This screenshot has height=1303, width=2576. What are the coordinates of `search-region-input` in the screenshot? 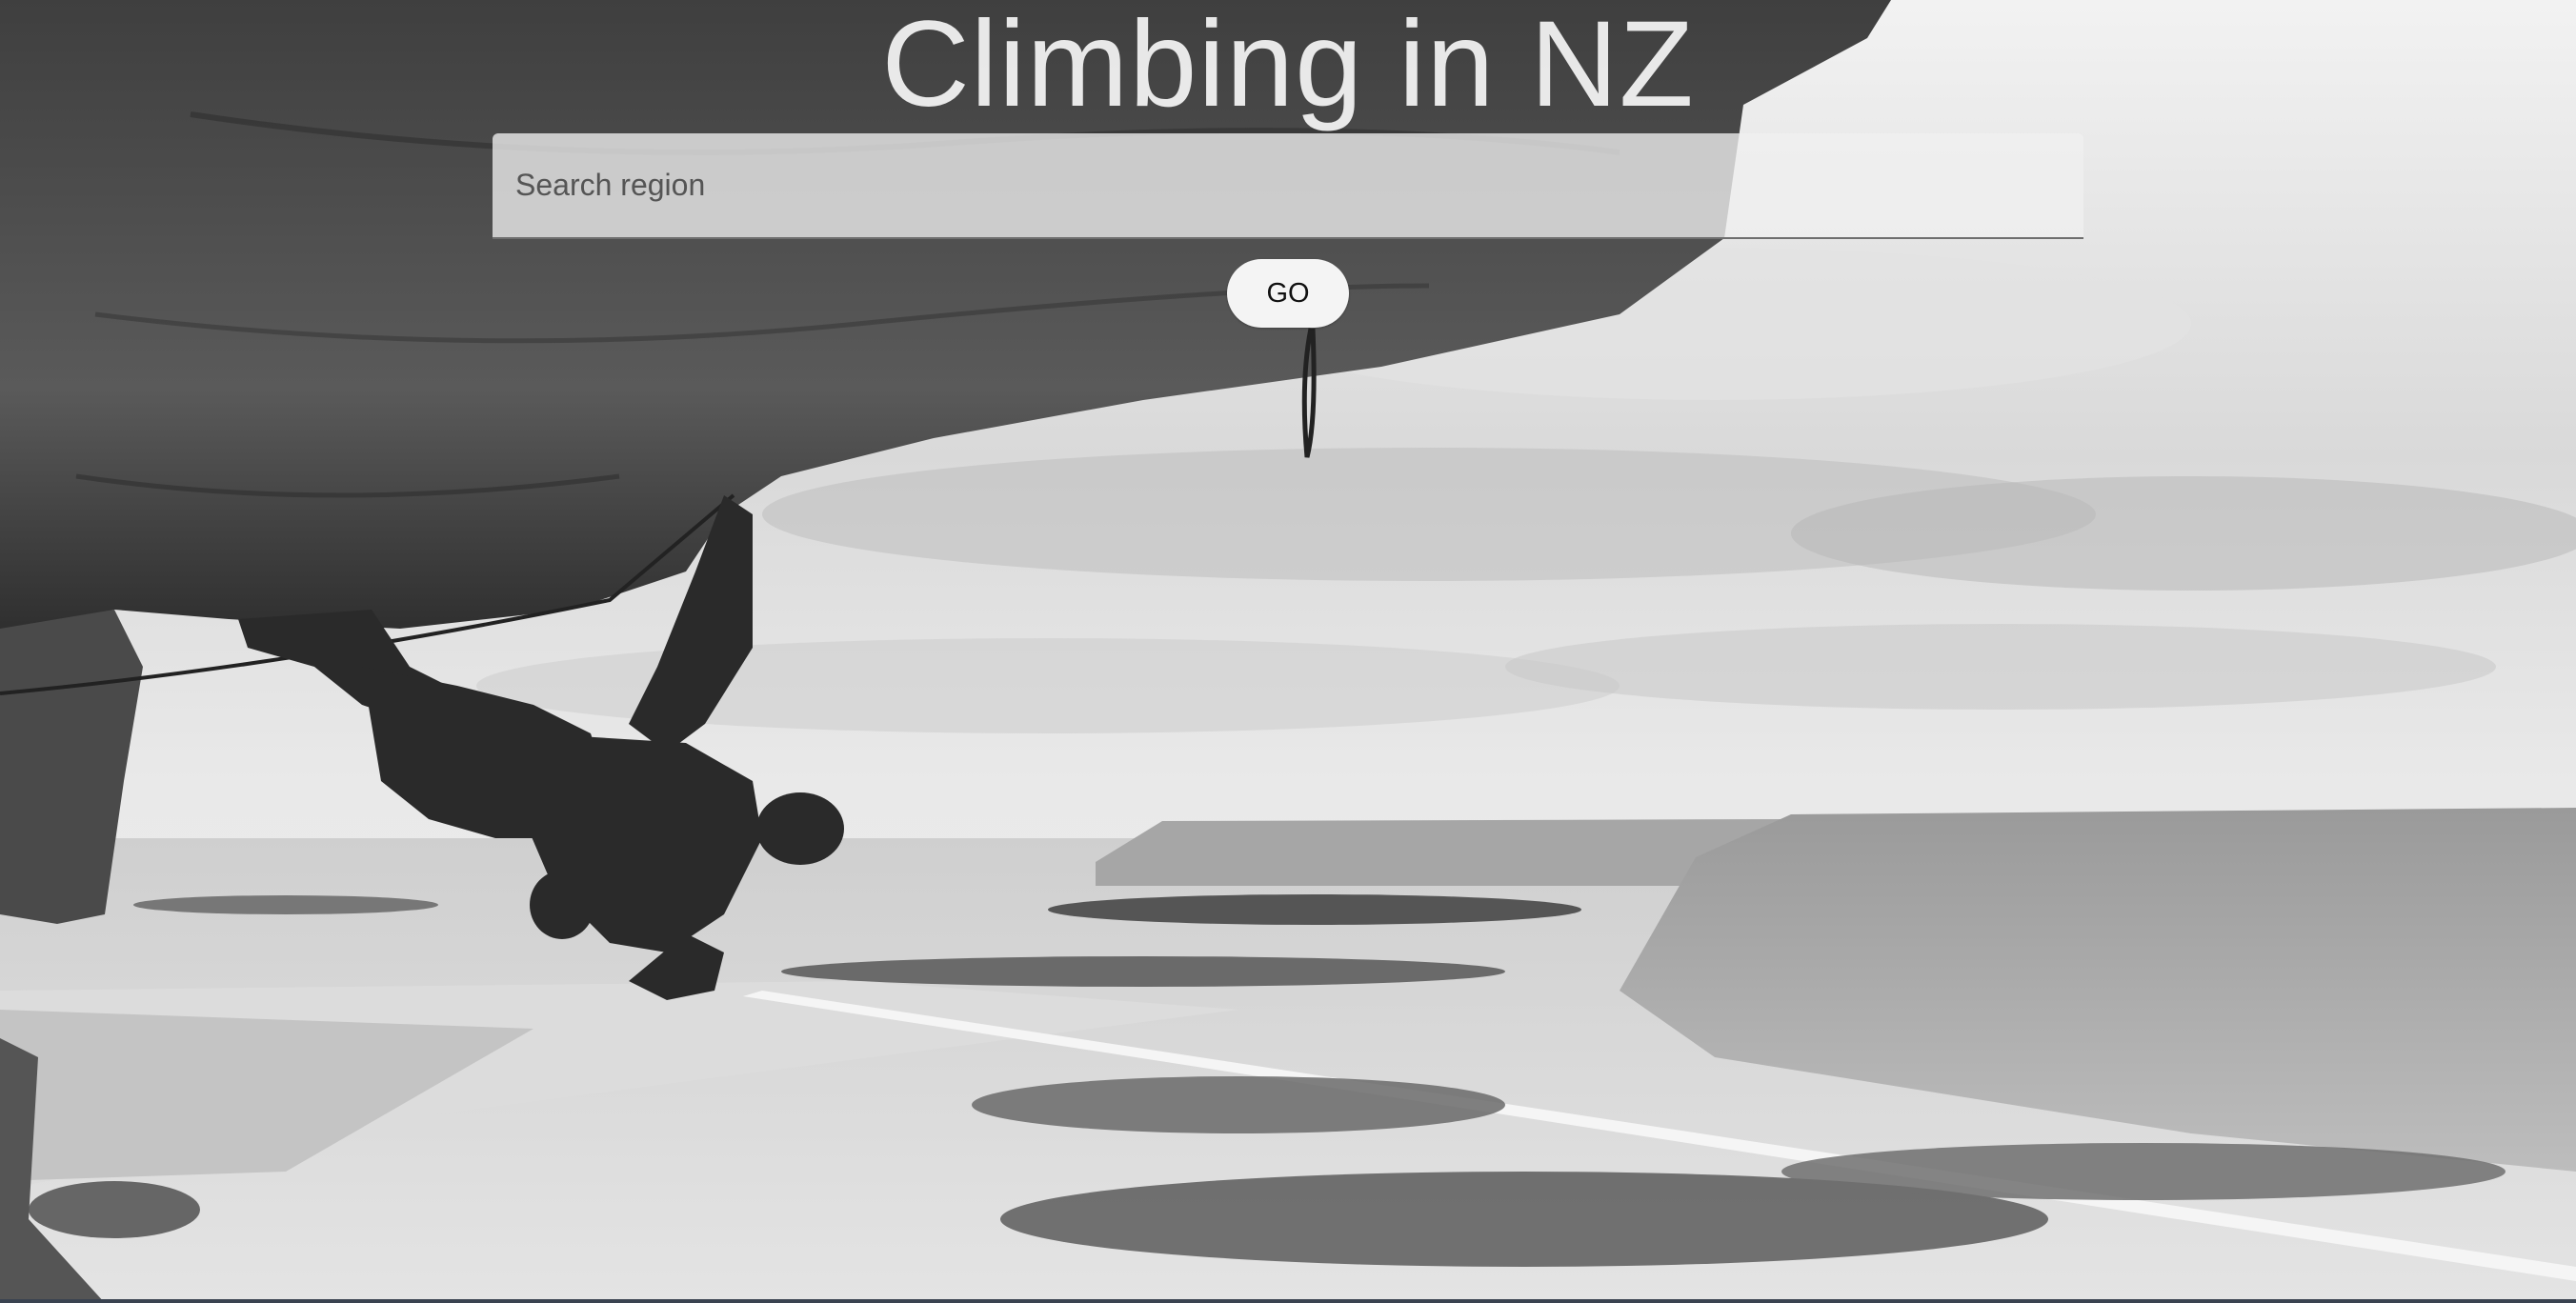 It's located at (1288, 186).